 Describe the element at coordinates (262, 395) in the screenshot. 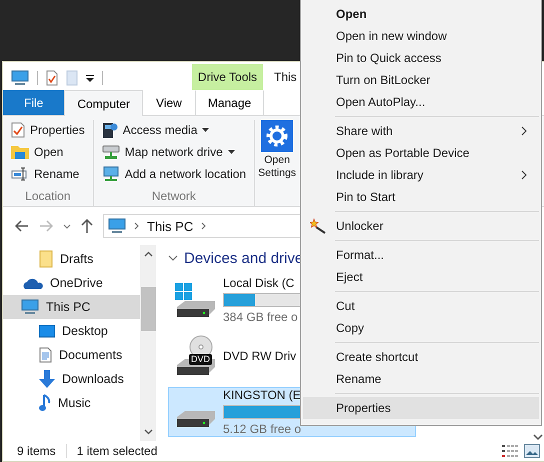

I see `drive-name: KINGSTON (E` at that location.